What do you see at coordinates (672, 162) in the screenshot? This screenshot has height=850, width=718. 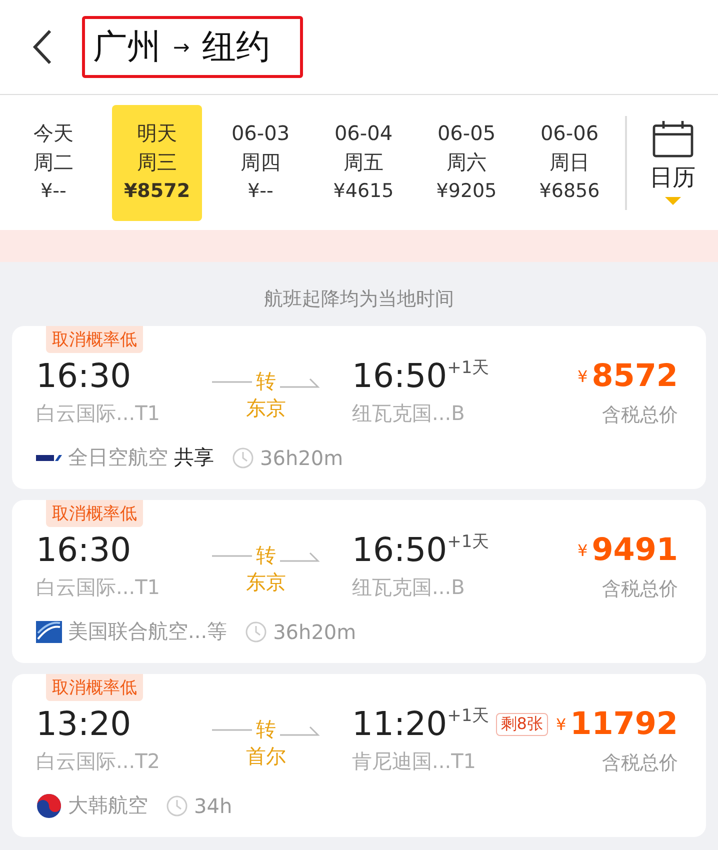 I see `calendar-button: 日历` at bounding box center [672, 162].